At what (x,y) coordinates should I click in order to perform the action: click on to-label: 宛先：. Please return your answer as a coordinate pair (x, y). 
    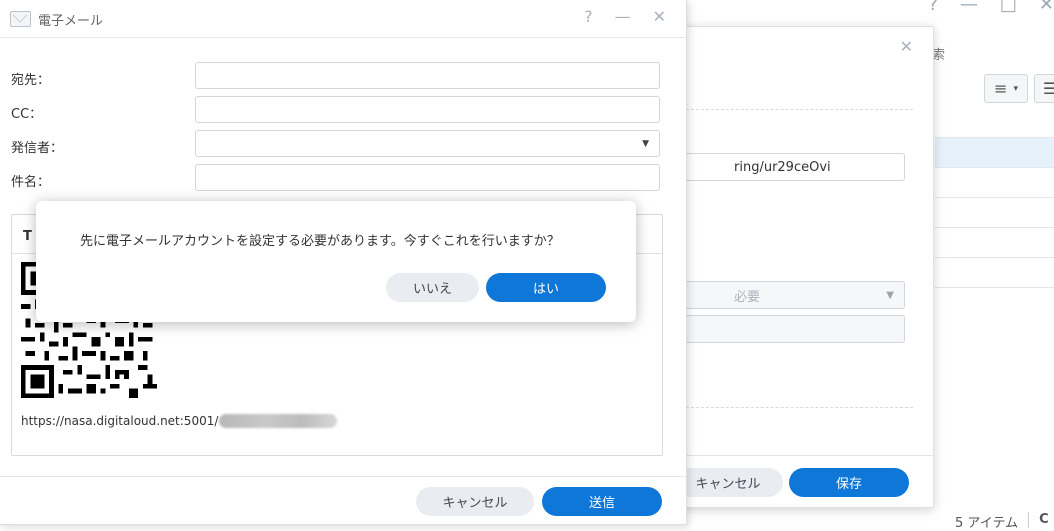
    Looking at the image, I should click on (31, 80).